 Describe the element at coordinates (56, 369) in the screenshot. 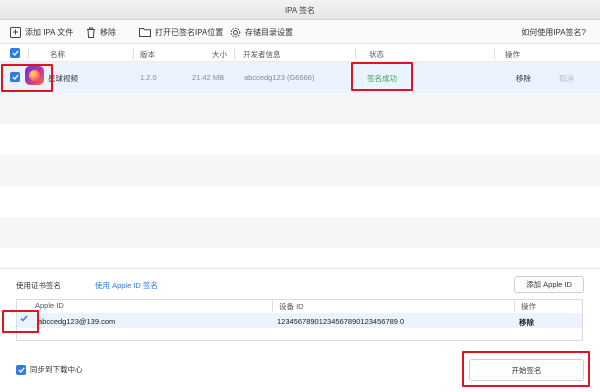

I see `sync-label: 同步到下载中心` at that location.